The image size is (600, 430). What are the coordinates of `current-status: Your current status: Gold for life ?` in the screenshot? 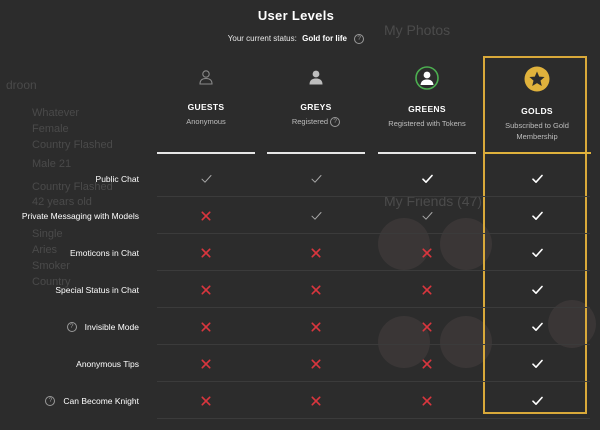 It's located at (296, 39).